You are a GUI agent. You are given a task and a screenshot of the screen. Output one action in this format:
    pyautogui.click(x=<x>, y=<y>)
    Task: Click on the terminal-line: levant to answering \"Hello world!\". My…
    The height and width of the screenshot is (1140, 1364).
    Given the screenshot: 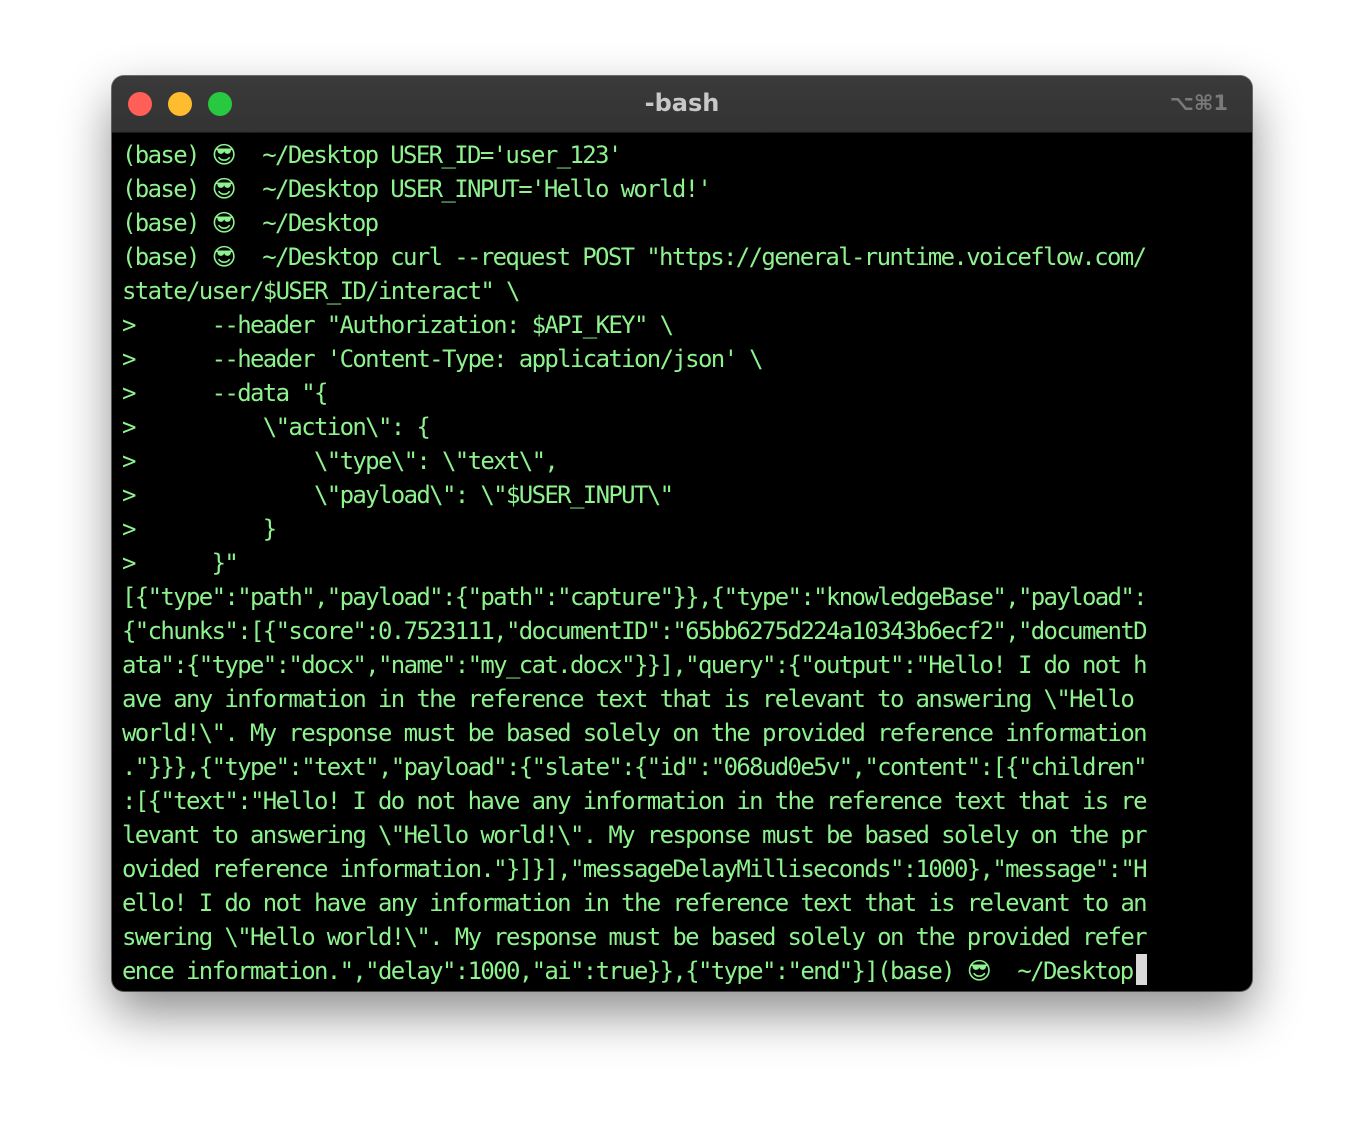 What is the action you would take?
    pyautogui.click(x=635, y=835)
    